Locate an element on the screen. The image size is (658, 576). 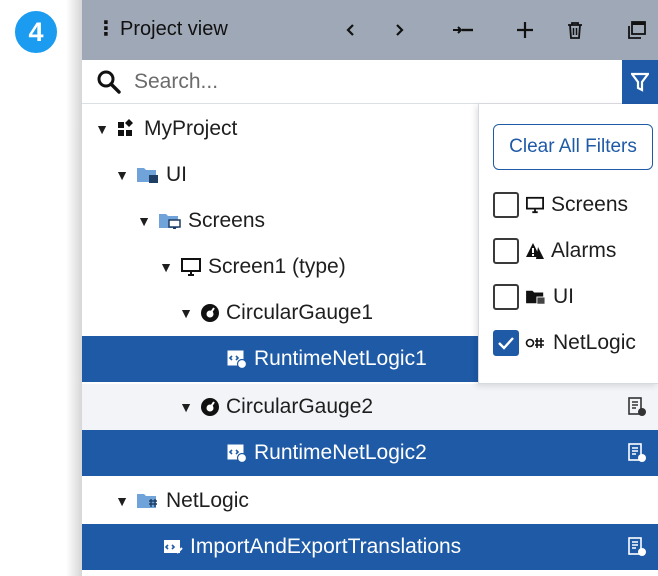
checkmark-icon is located at coordinates (506, 343).